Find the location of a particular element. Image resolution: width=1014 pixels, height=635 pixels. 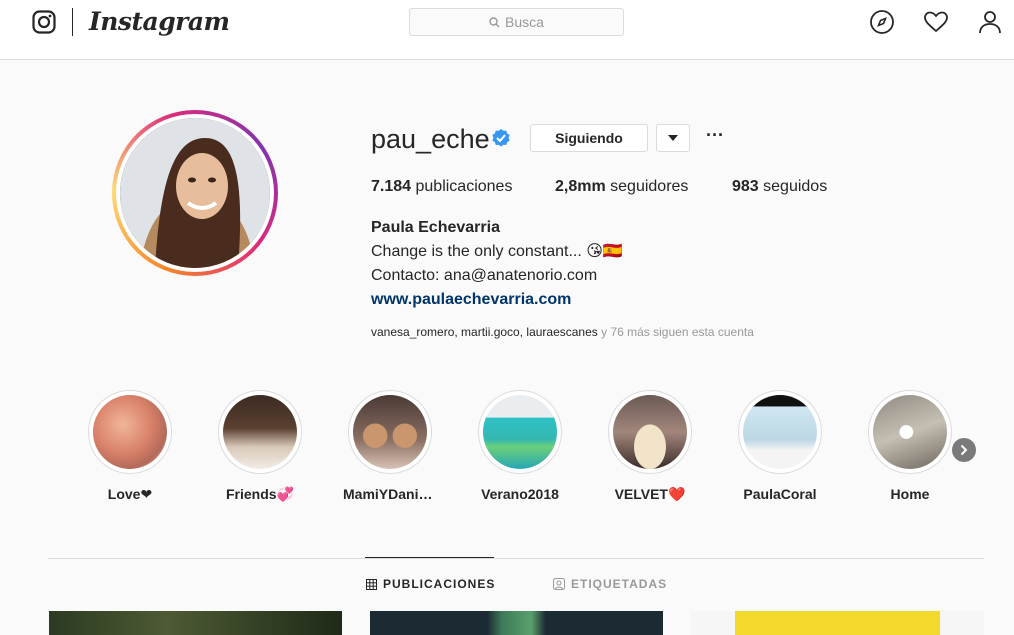

caret-down-icon is located at coordinates (673, 138).